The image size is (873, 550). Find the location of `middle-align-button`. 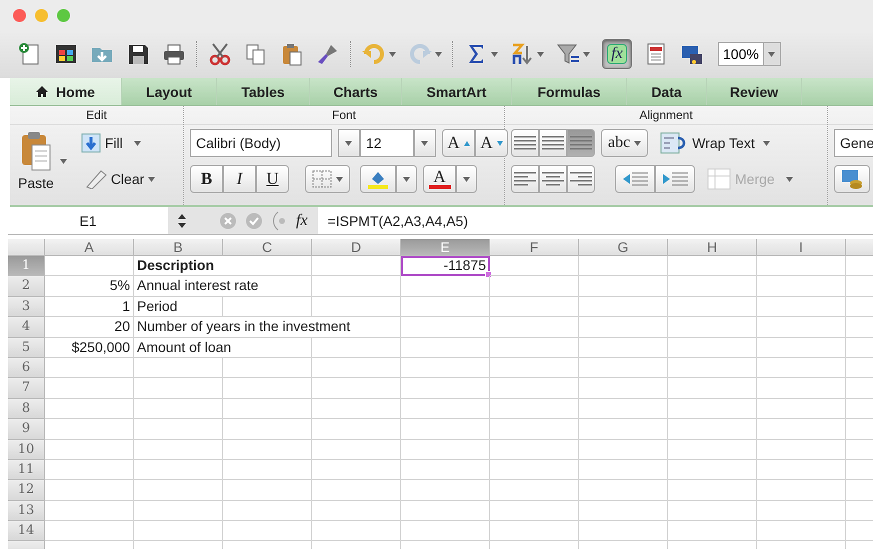

middle-align-button is located at coordinates (553, 143).